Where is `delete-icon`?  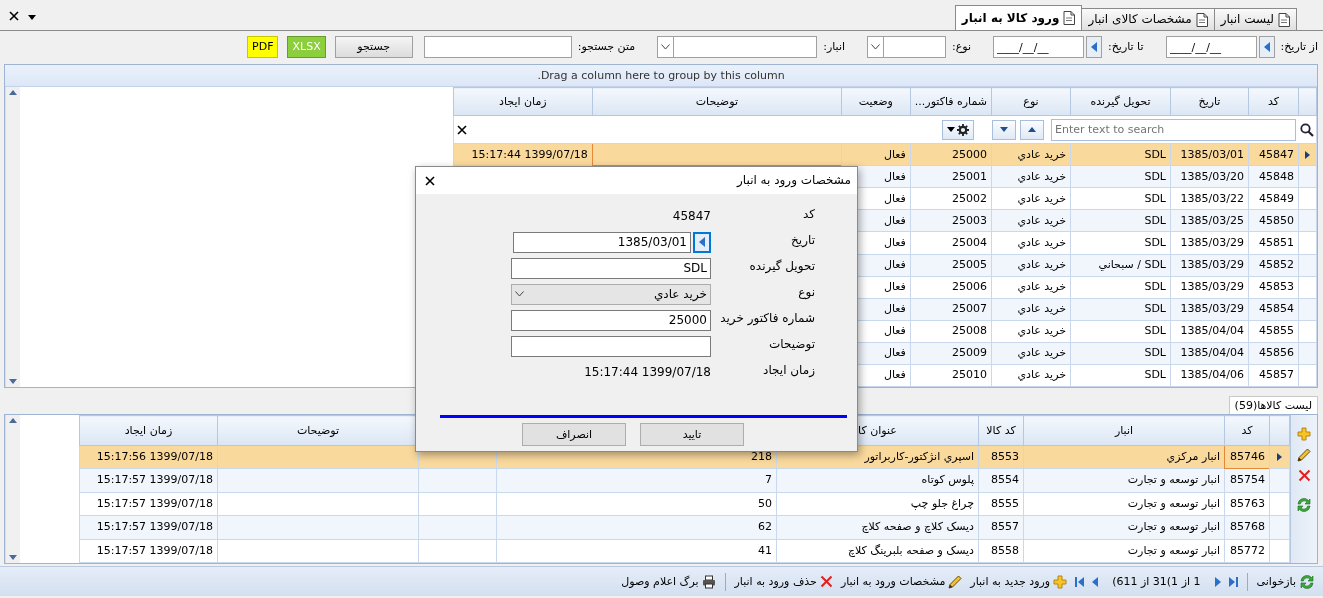
delete-icon is located at coordinates (826, 581).